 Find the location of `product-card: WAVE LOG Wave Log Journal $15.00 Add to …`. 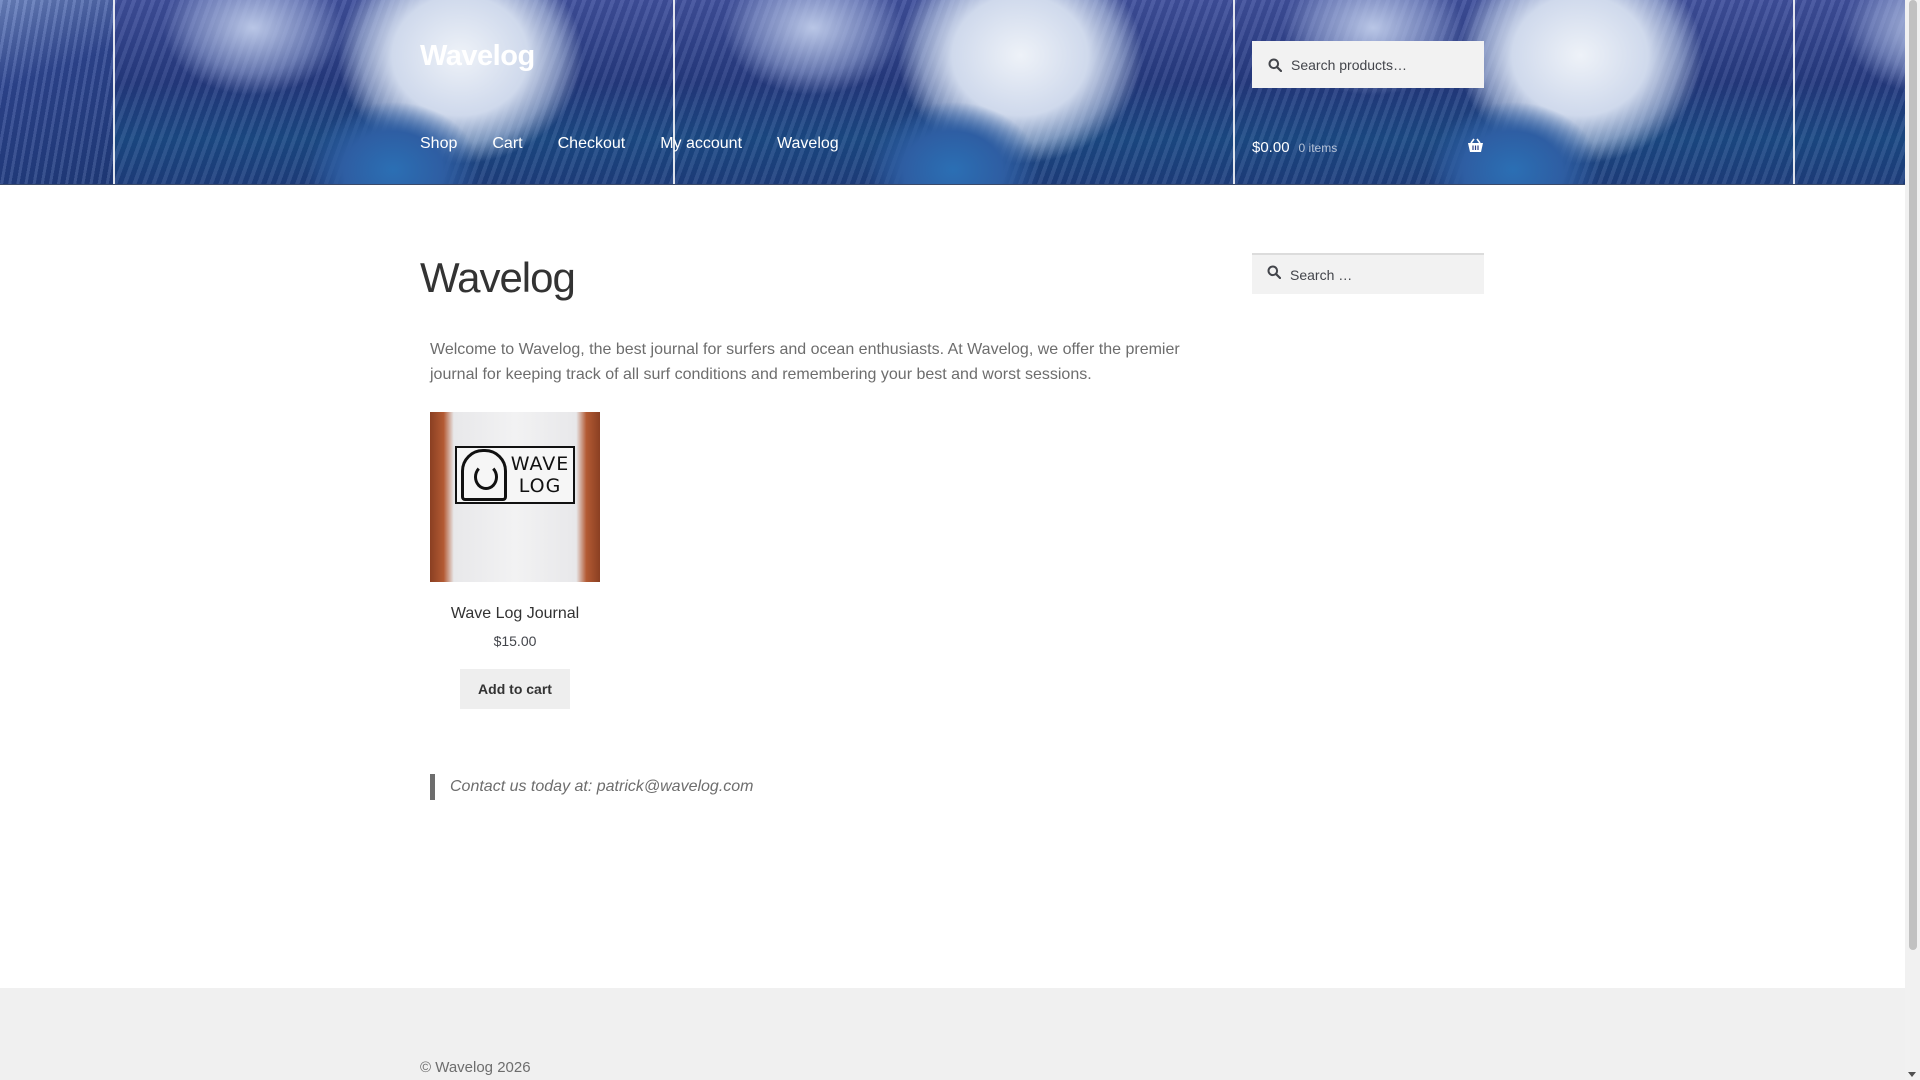

product-card: WAVE LOG Wave Log Journal $15.00 Add to … is located at coordinates (515, 560).